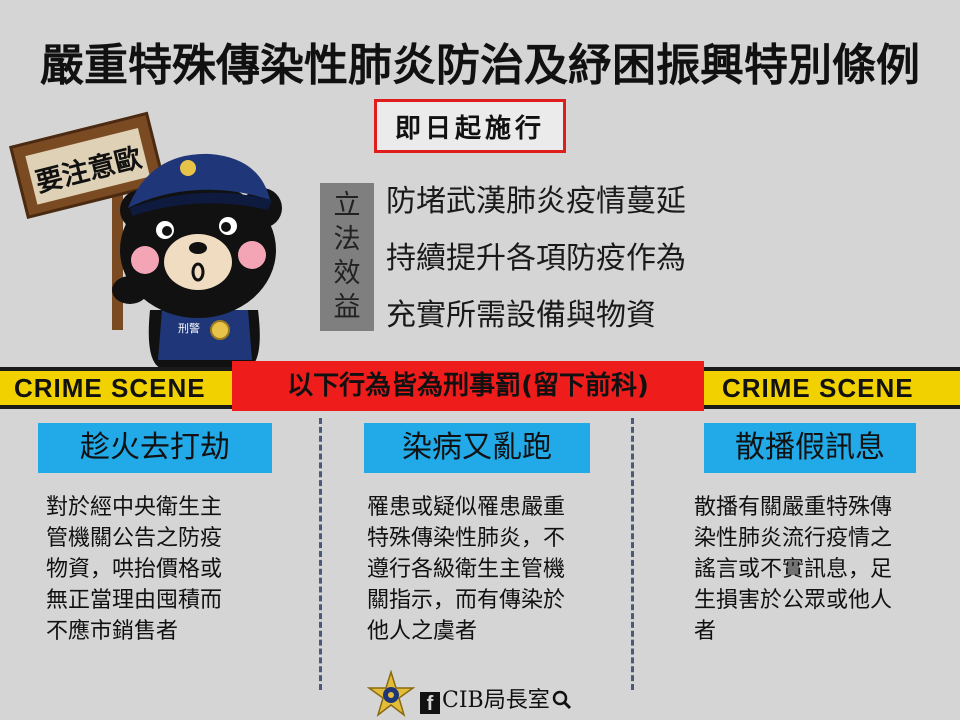 Image resolution: width=960 pixels, height=720 pixels. I want to click on crime-scene-tape-right: CRIME SCENE, so click(832, 388).